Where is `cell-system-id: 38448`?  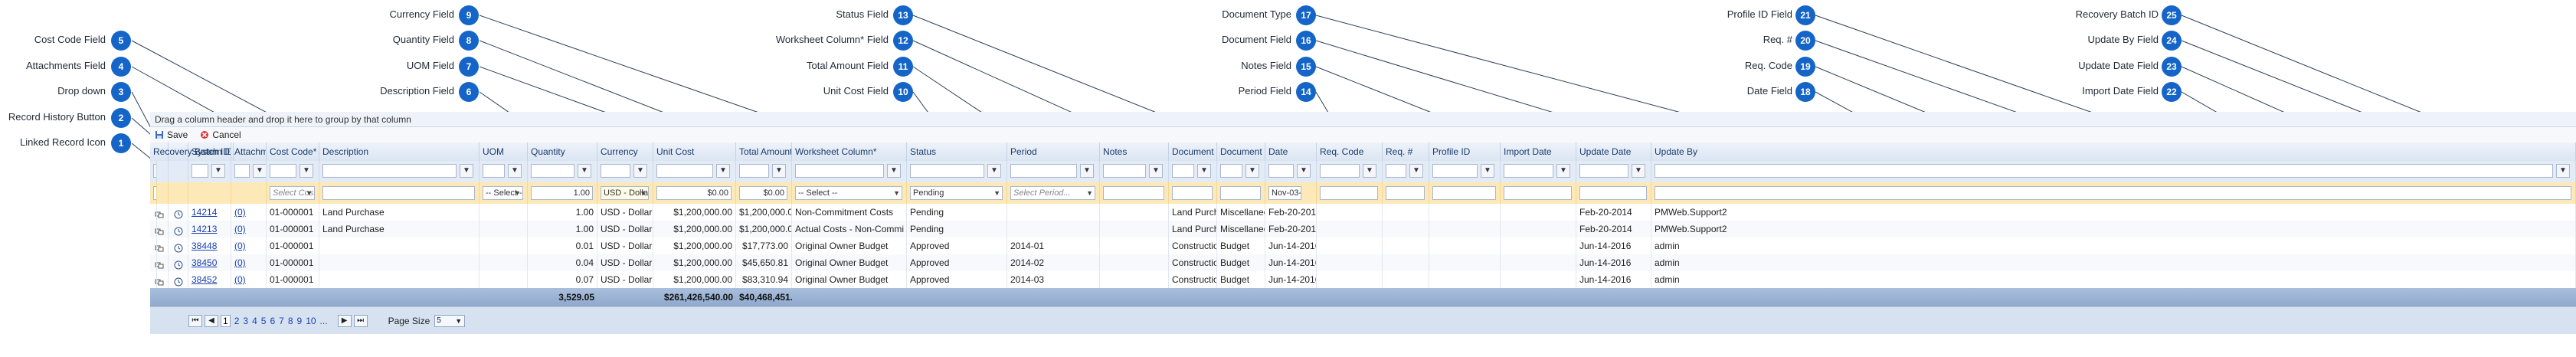
cell-system-id: 38448 is located at coordinates (209, 246).